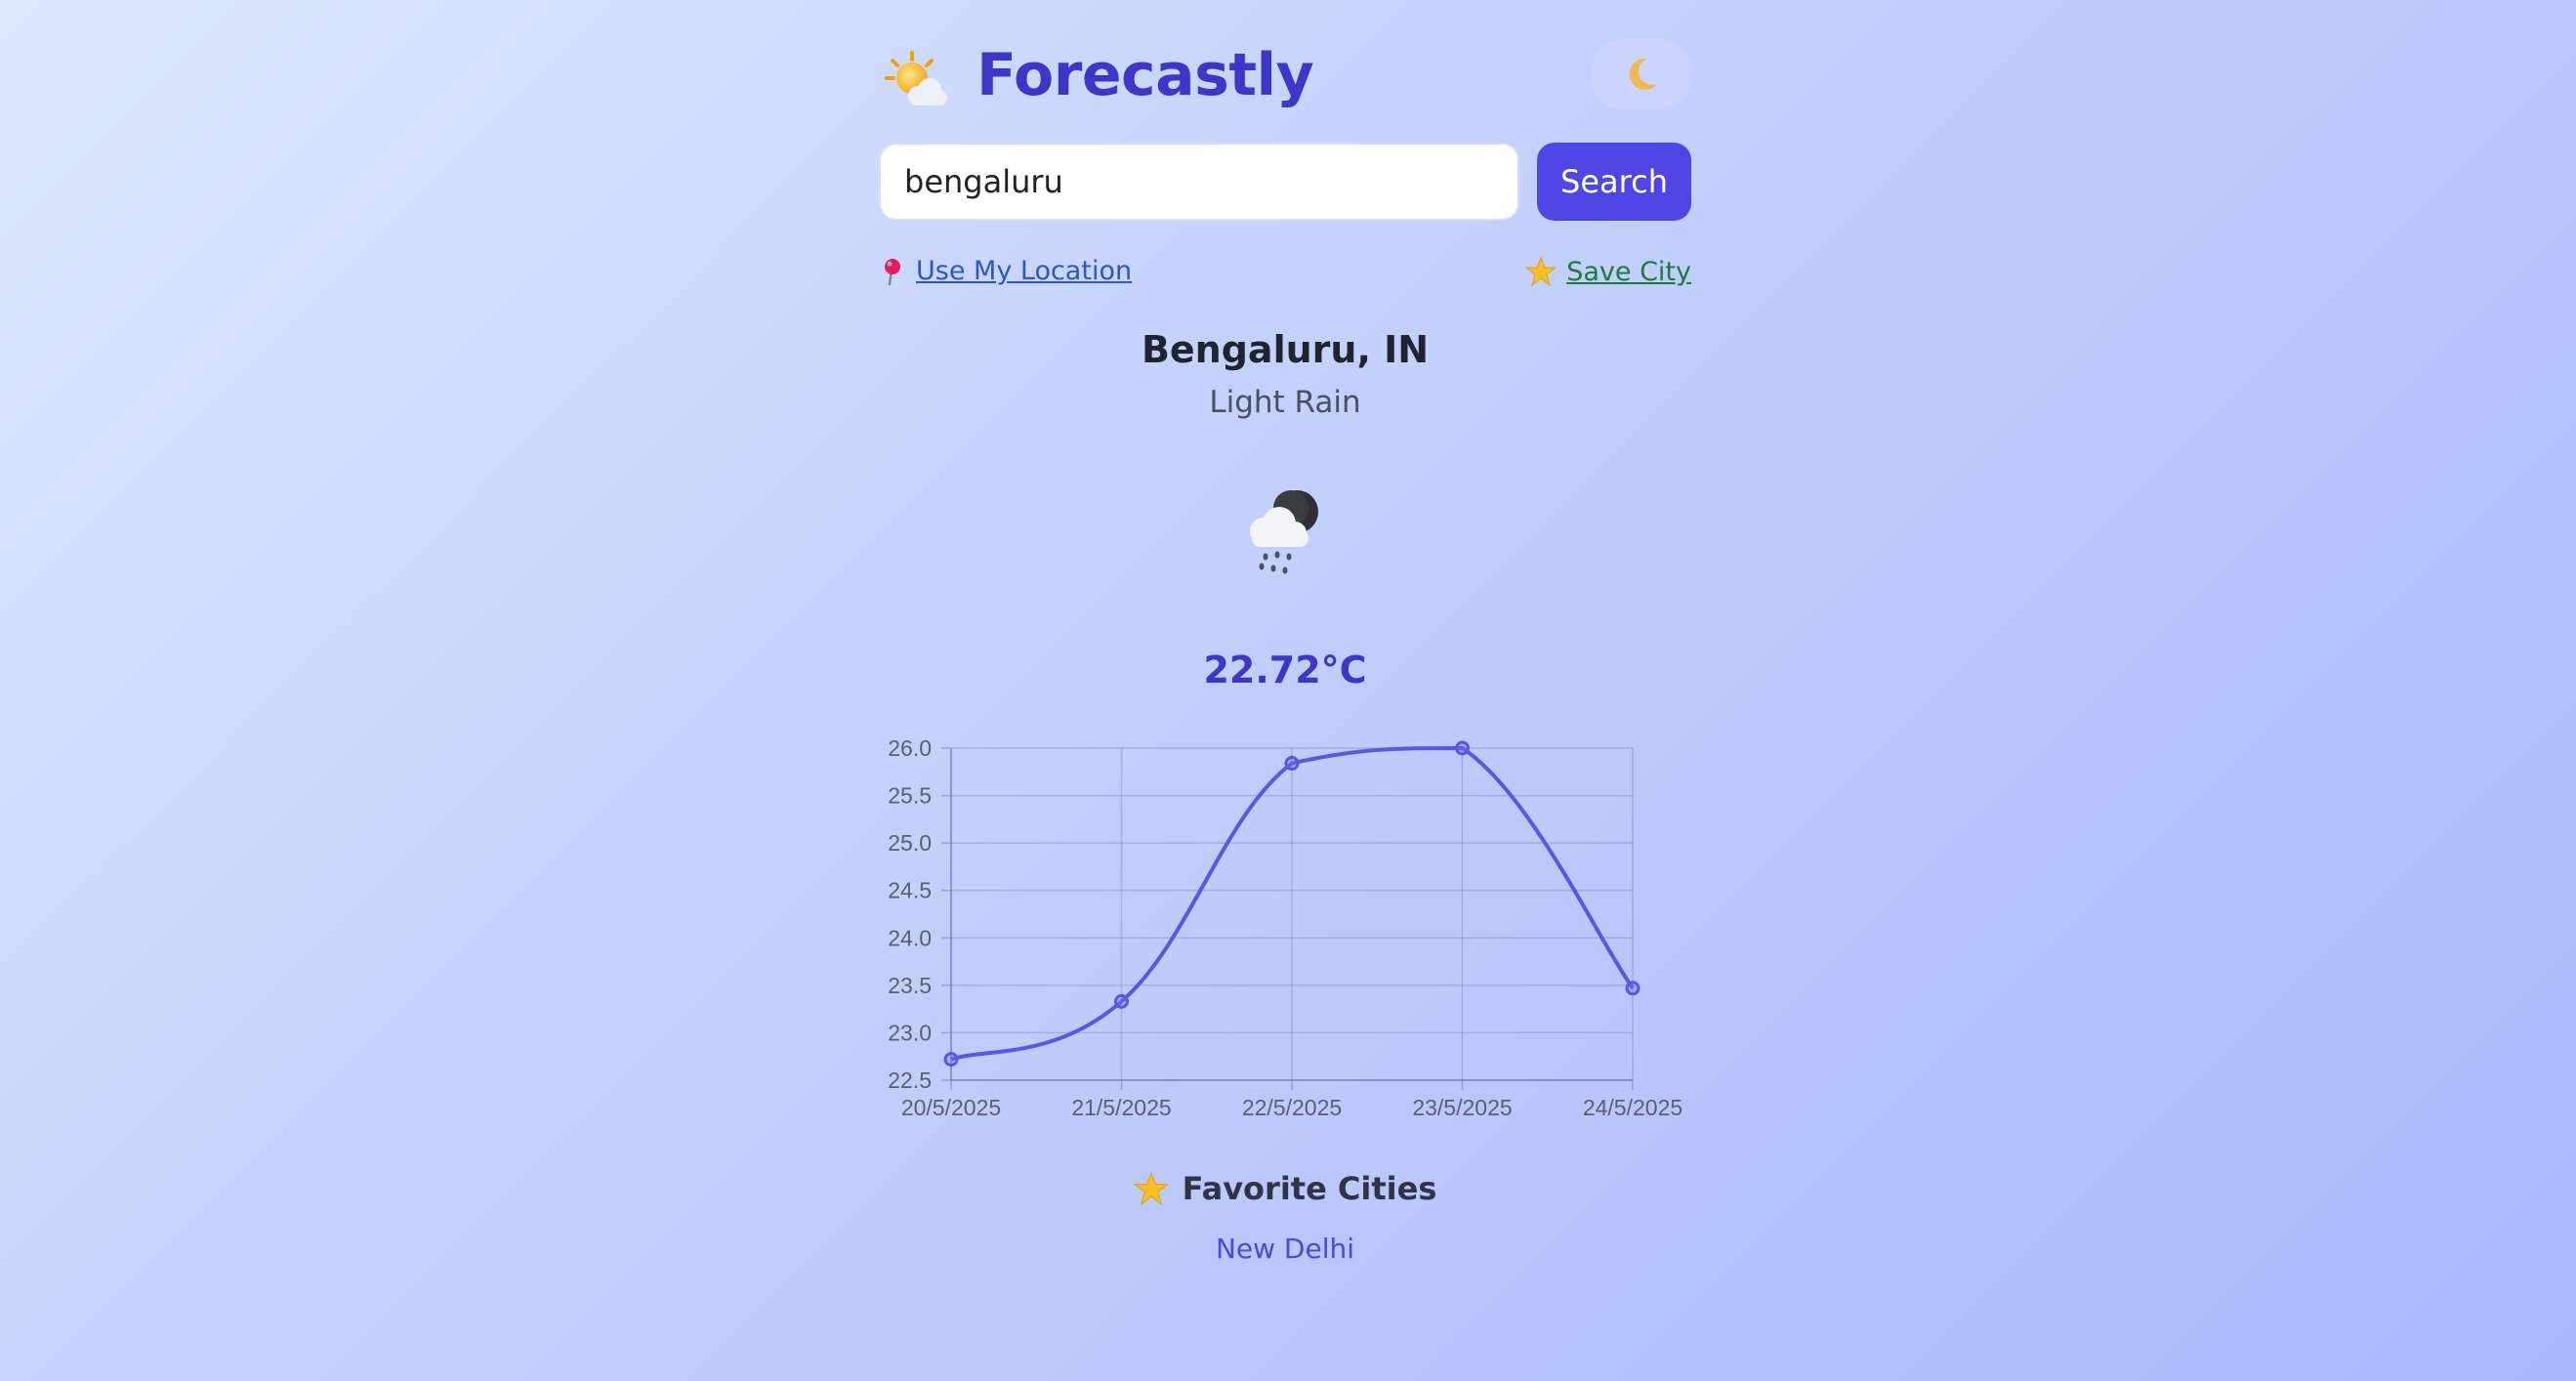  Describe the element at coordinates (951, 1107) in the screenshot. I see `x-tick-label: 20/5/2025` at that location.